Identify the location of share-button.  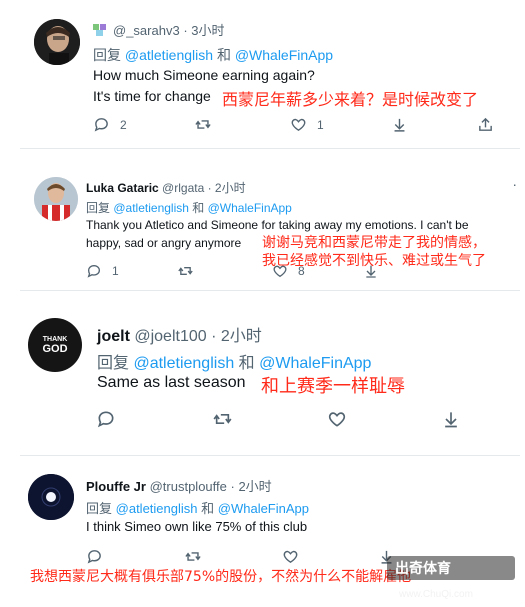
(485, 124).